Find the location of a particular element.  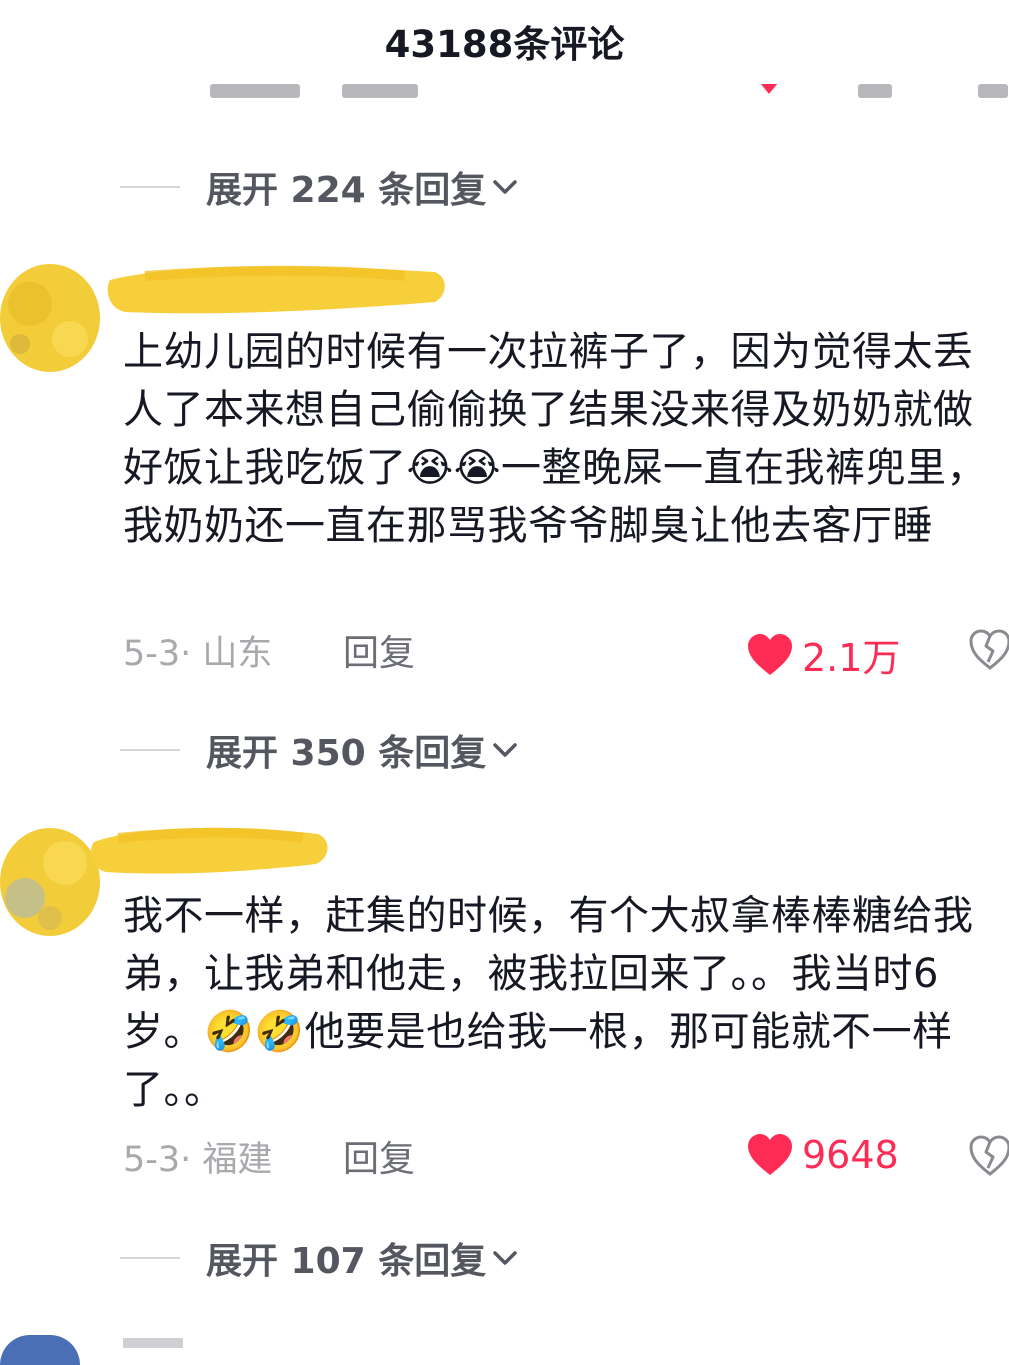

expand-replies-row: 展开 350 条回复 is located at coordinates (320, 750).